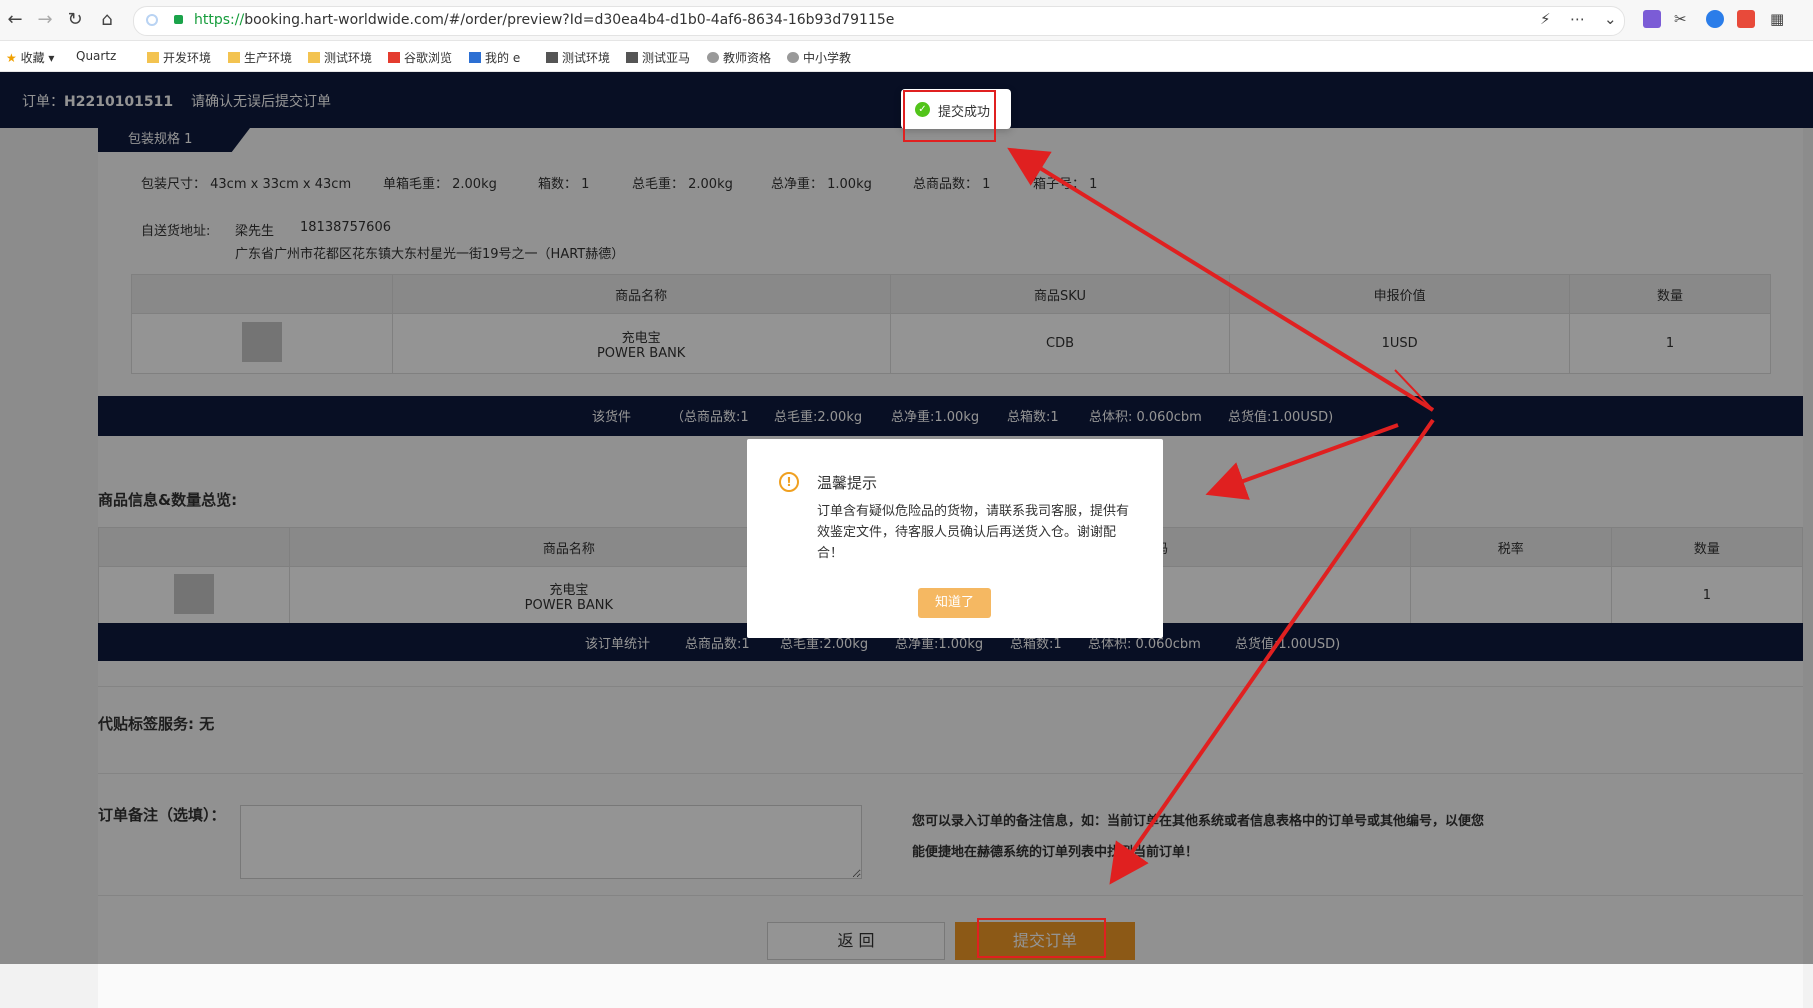  What do you see at coordinates (1221, 279) in the screenshot?
I see `arrow-to-toast` at bounding box center [1221, 279].